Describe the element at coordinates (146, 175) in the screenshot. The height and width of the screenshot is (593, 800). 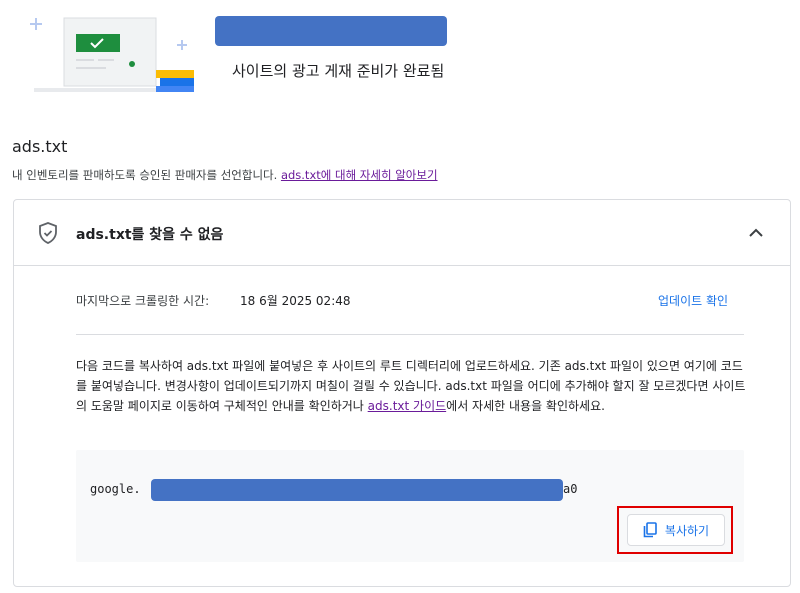
I see `section-description-text: 내 인벤토리를 판매하도록 승인된 판매자를 선언합니다.` at that location.